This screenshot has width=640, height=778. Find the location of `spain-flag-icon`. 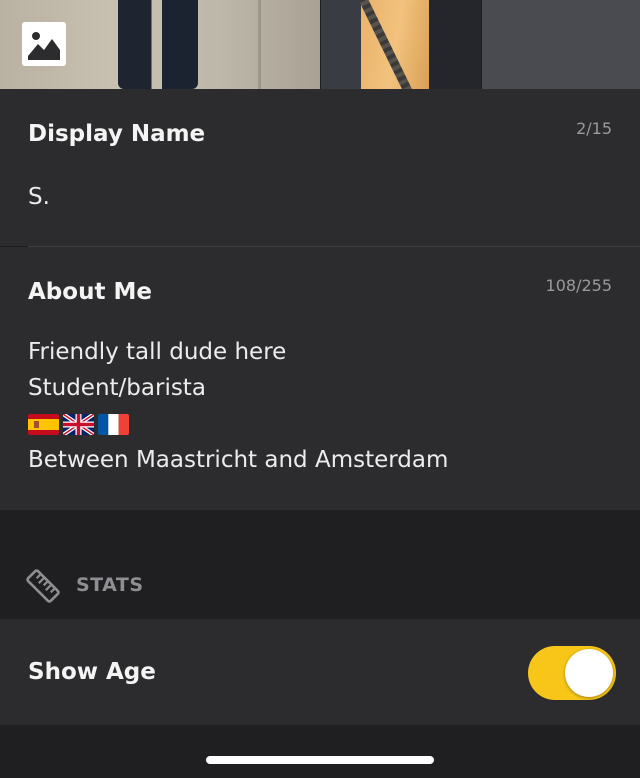

spain-flag-icon is located at coordinates (43, 424).